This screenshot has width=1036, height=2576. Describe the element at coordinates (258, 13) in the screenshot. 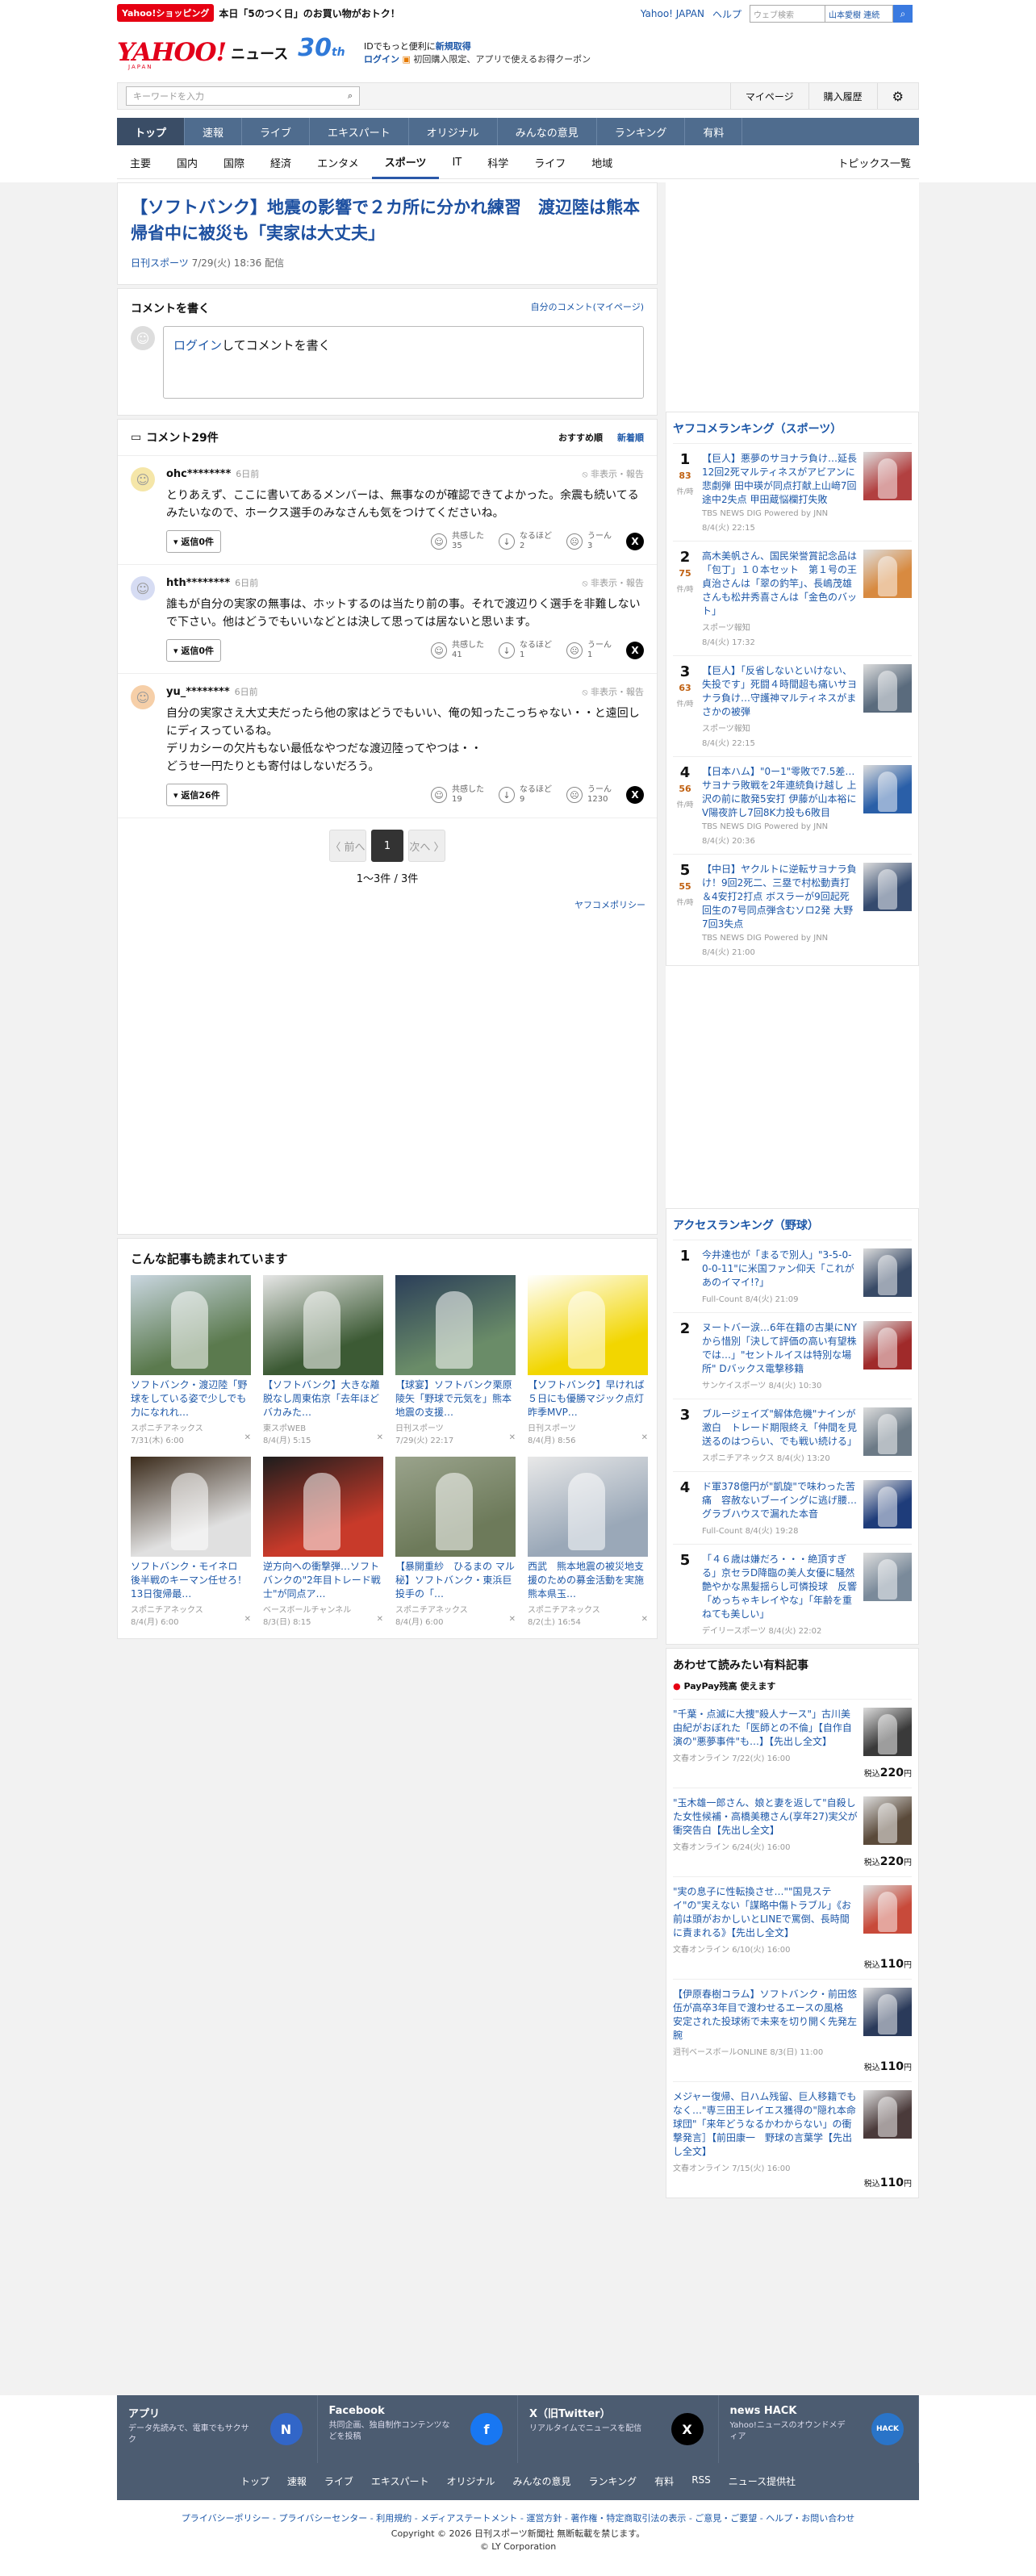

I see `promo-banner: Yahoo!ショッピング 本日「5のつく日」のお買い物がおトク！` at that location.